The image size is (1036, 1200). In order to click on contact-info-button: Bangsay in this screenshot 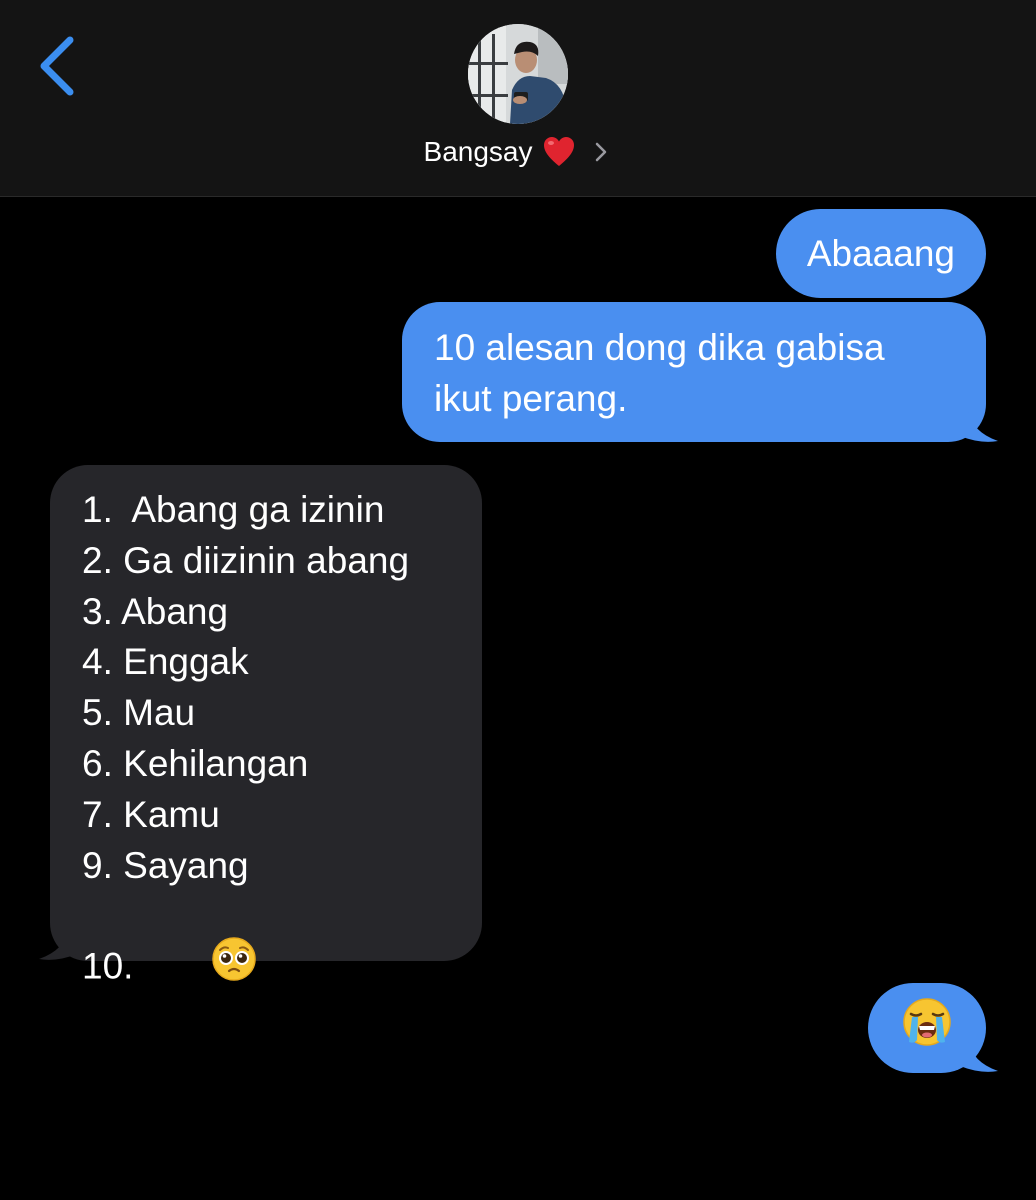, I will do `click(518, 152)`.